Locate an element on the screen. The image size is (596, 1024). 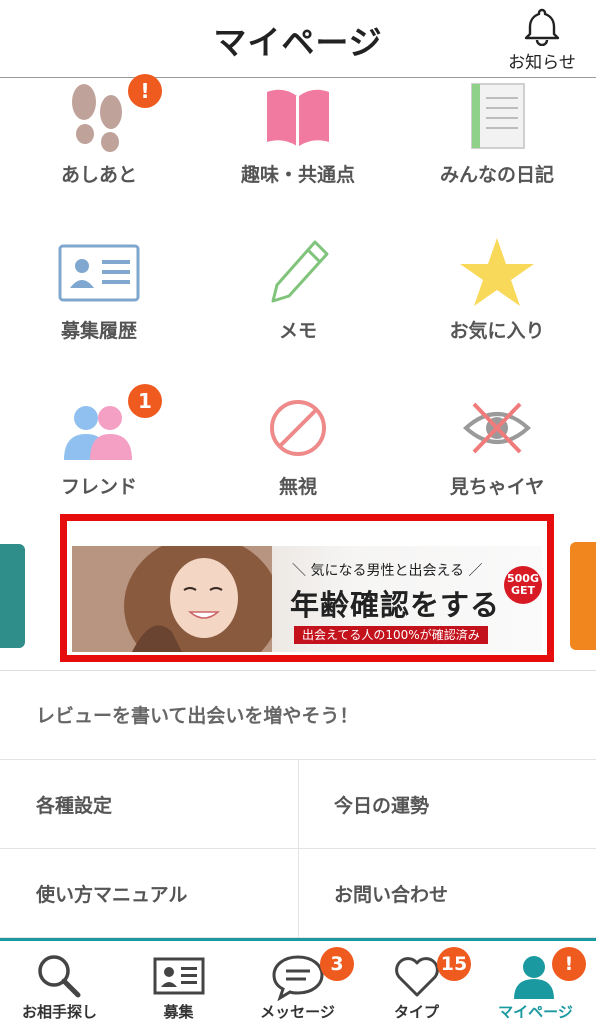
tab-label: お相手探し is located at coordinates (59, 1012).